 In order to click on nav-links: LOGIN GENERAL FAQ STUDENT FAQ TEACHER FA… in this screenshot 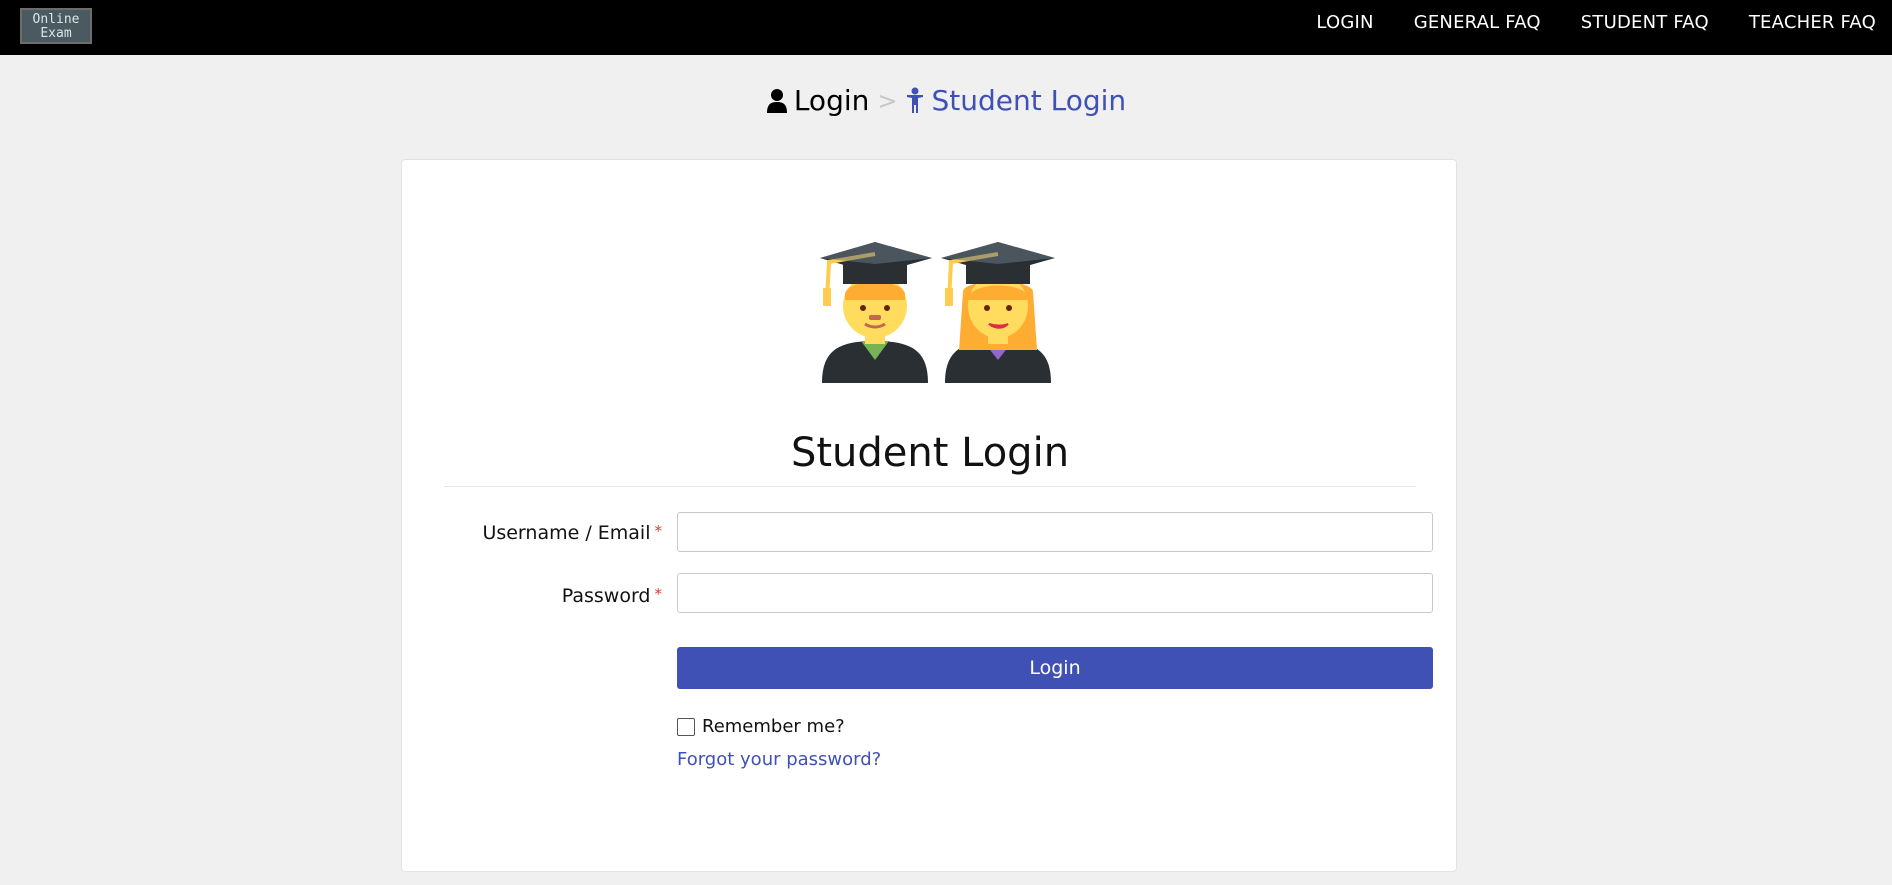, I will do `click(1576, 22)`.